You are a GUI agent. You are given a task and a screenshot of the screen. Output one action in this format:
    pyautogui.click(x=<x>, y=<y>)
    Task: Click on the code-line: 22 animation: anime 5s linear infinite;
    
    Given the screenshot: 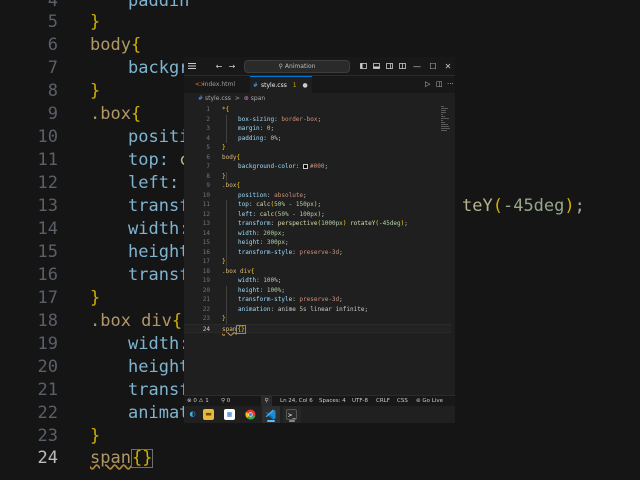 What is the action you would take?
    pyautogui.click(x=285, y=309)
    